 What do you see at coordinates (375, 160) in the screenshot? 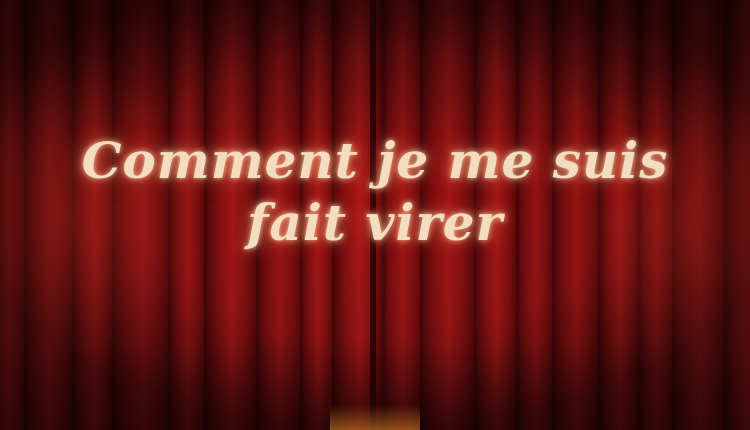
I see `title-line-1: Comment je me suis` at bounding box center [375, 160].